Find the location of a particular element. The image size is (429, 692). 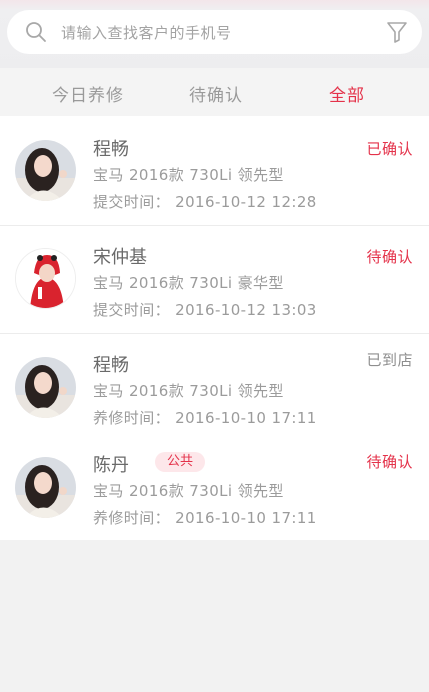

car-model: 宝马 2016款 730Li 豪华型 is located at coordinates (188, 283).